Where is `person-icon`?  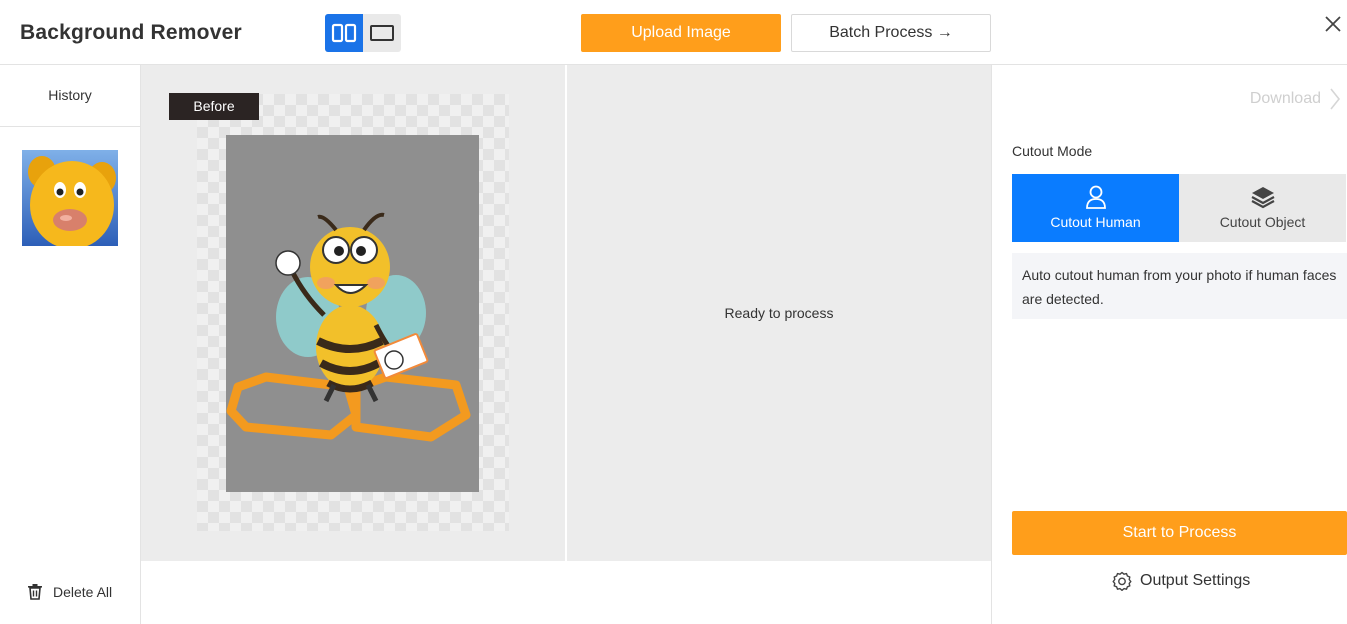 person-icon is located at coordinates (1095, 197).